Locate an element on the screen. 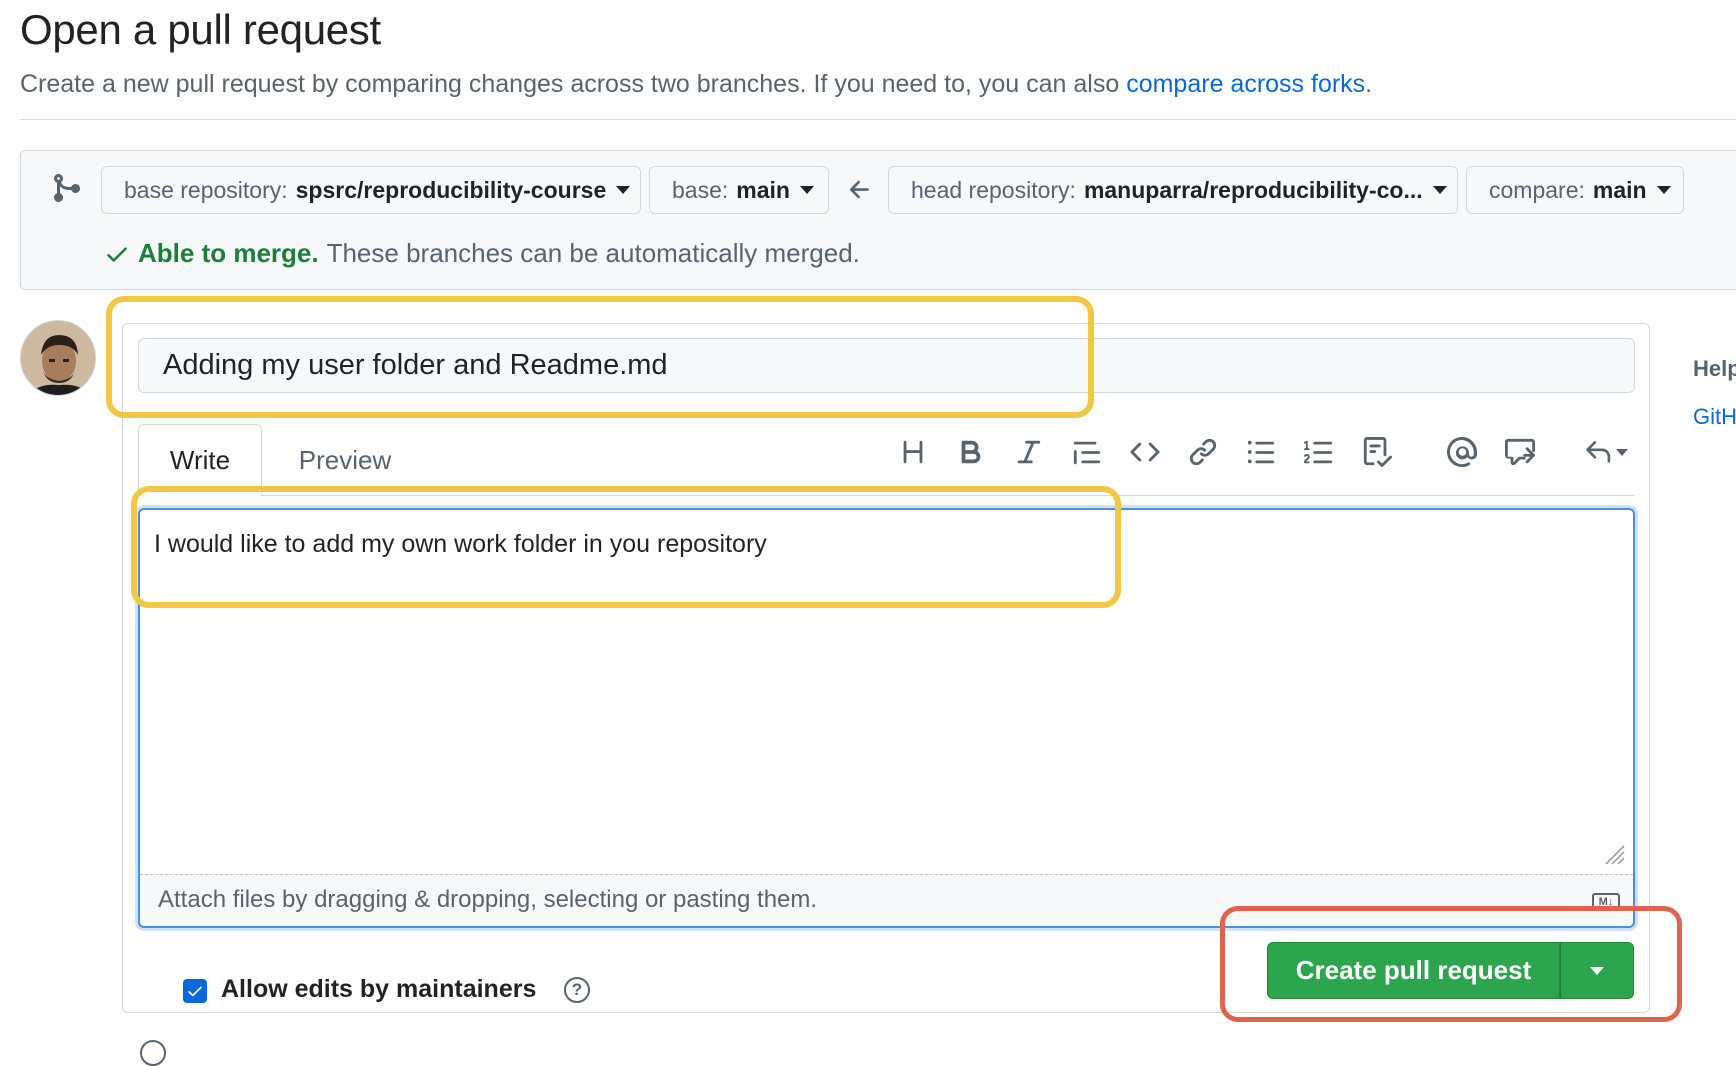 This screenshot has height=1066, width=1736. link-icon is located at coordinates (1203, 452).